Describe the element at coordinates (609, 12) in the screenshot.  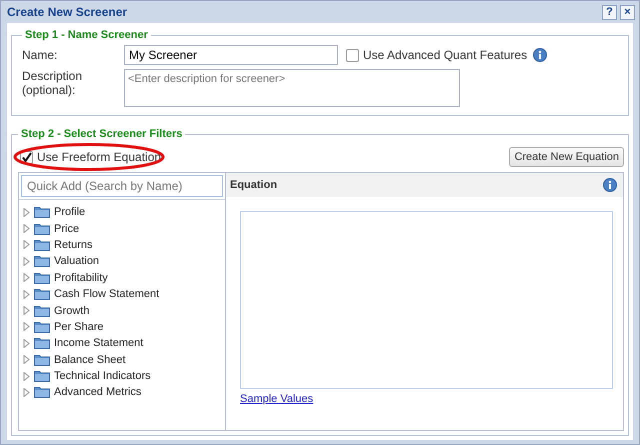
I see `help-button: ?` at that location.